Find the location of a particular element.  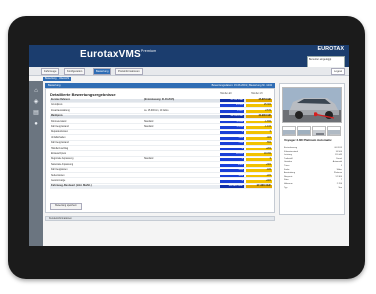

info-key: Getriebe is located at coordinates (288, 162).